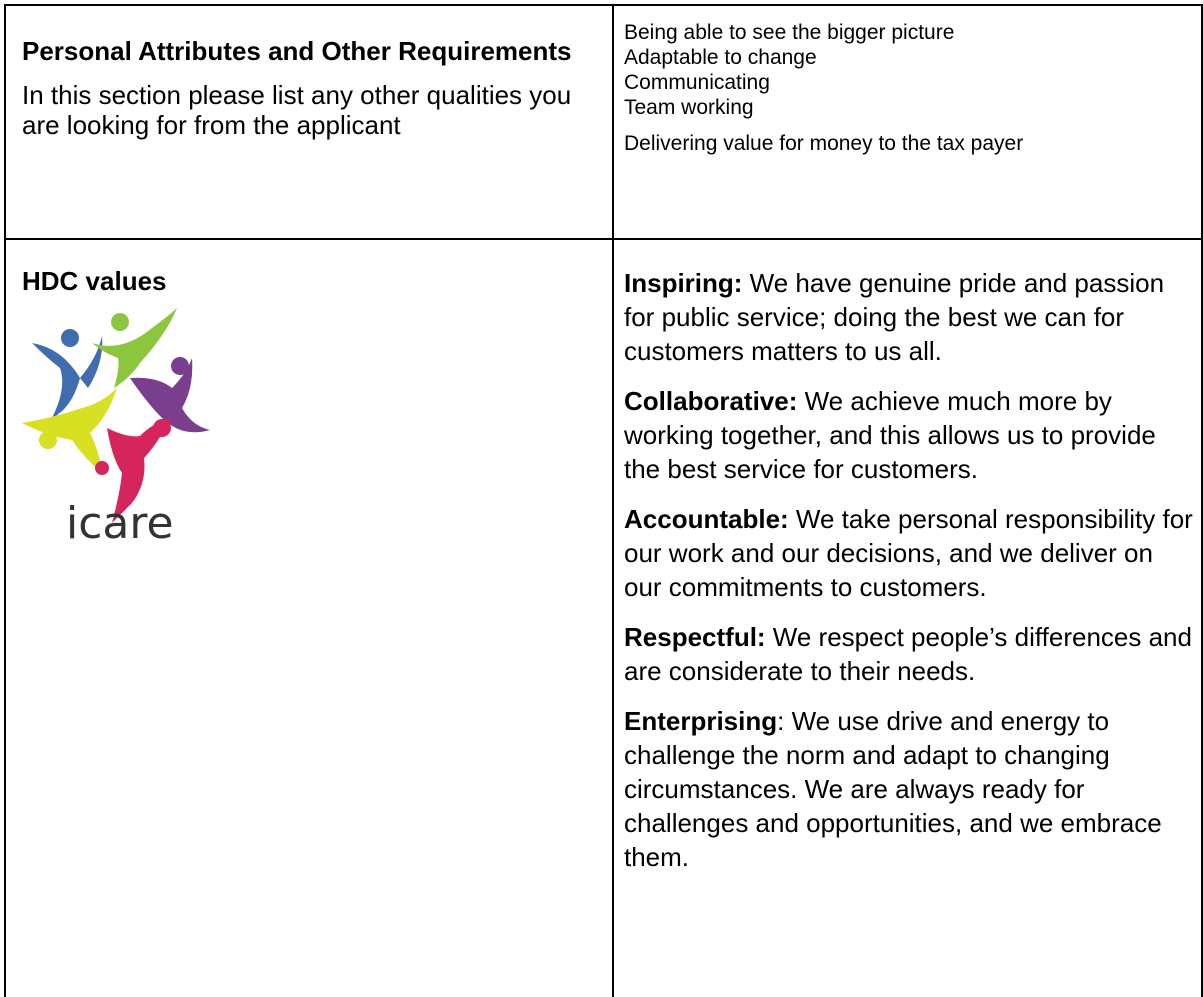 The height and width of the screenshot is (997, 1203). I want to click on attribute-item: Communicating, so click(697, 82).